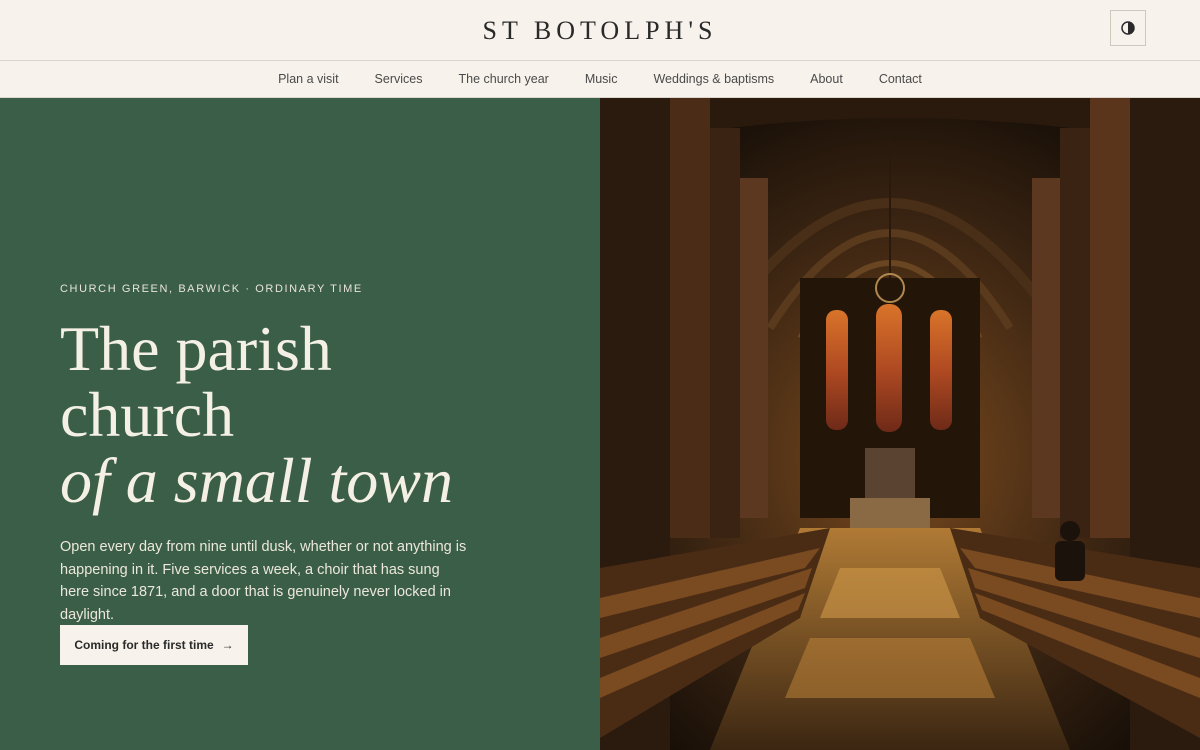  I want to click on nav-music: Music, so click(601, 79).